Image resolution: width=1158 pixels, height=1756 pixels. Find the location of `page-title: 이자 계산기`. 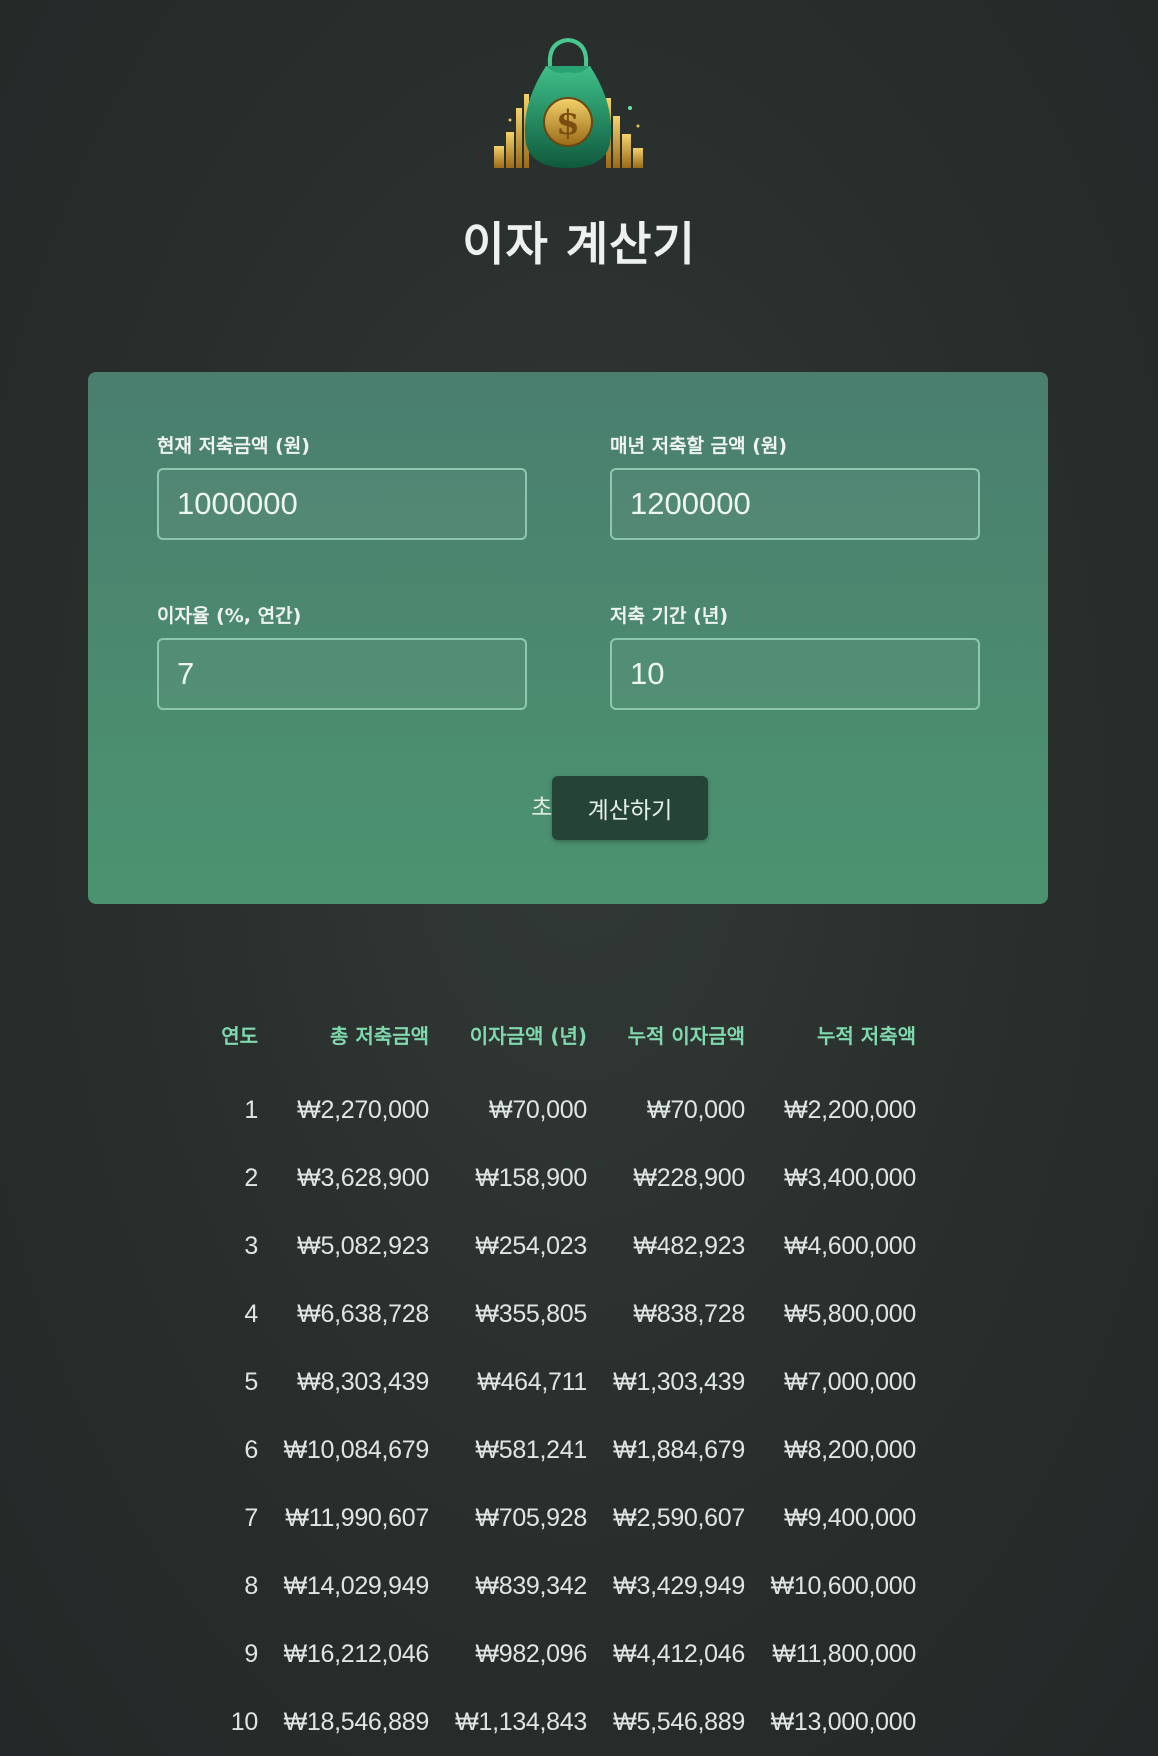

page-title: 이자 계산기 is located at coordinates (579, 244).